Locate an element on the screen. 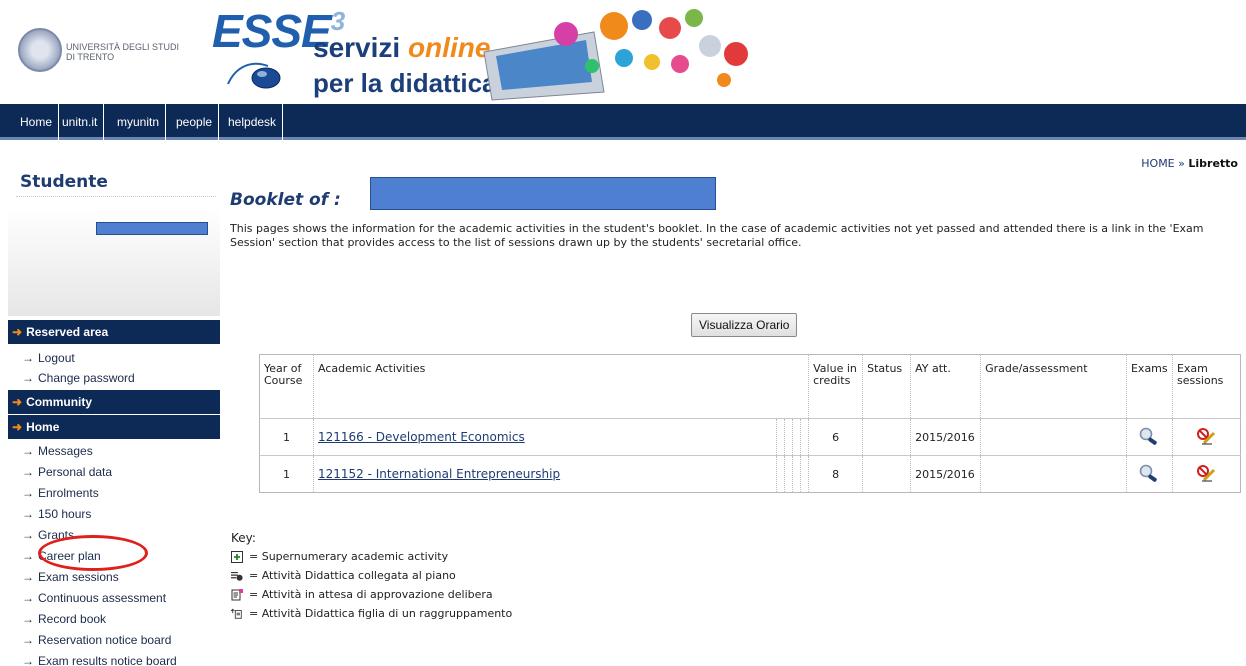 This screenshot has width=1246, height=666. top-nav-bar: Home unitn.it myunitn people helpdesk is located at coordinates (623, 122).